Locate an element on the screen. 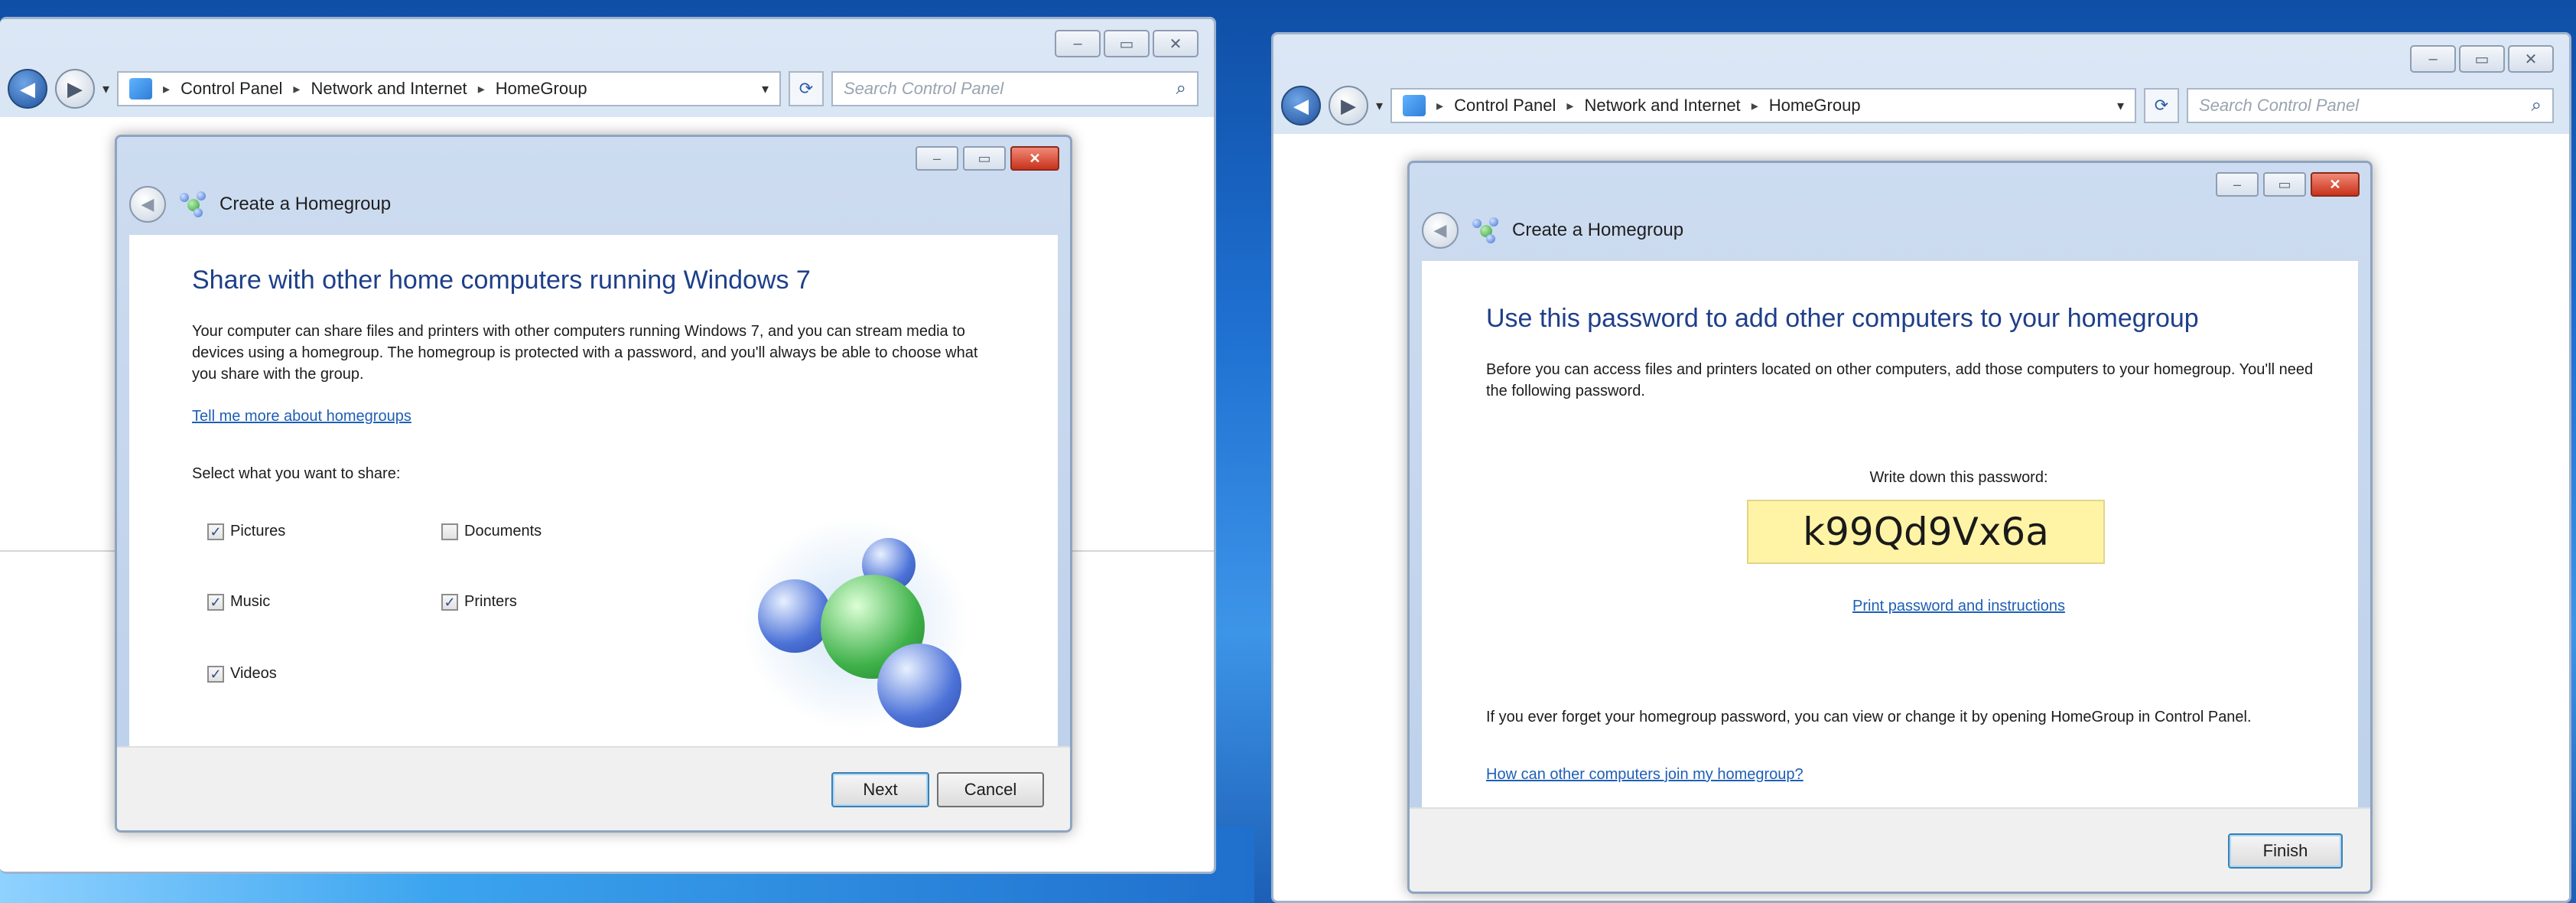 The height and width of the screenshot is (903, 2576). checkbox-pictures-box: ✓ is located at coordinates (215, 531).